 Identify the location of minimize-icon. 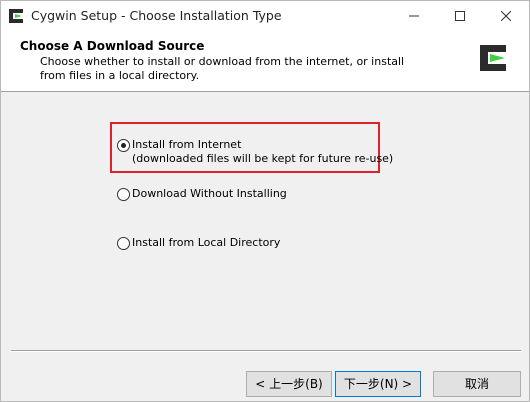
(414, 16).